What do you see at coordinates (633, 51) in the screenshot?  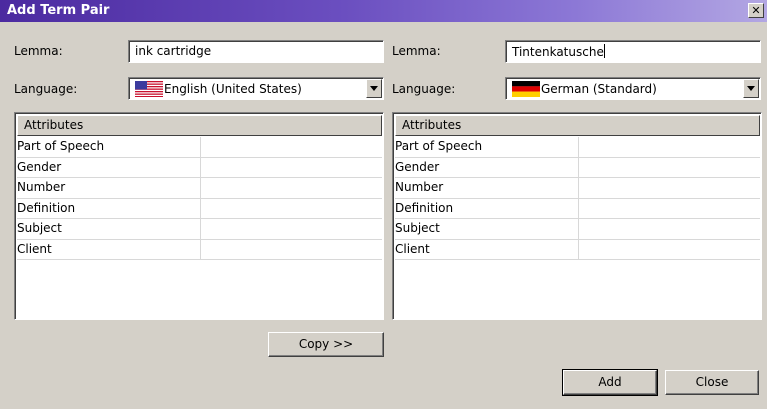 I see `right-lemma-input: Tintenkatusche` at bounding box center [633, 51].